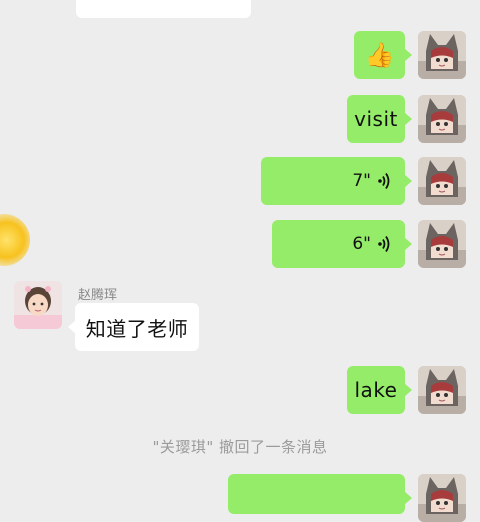 The height and width of the screenshot is (522, 480). What do you see at coordinates (240, 447) in the screenshot?
I see `recall-notice: "关璎琪" 撤回了一条消息` at bounding box center [240, 447].